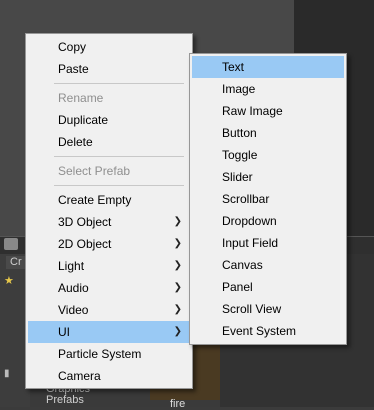 The image size is (374, 410). What do you see at coordinates (268, 331) in the screenshot?
I see `submenu-item-event-system: Event System` at bounding box center [268, 331].